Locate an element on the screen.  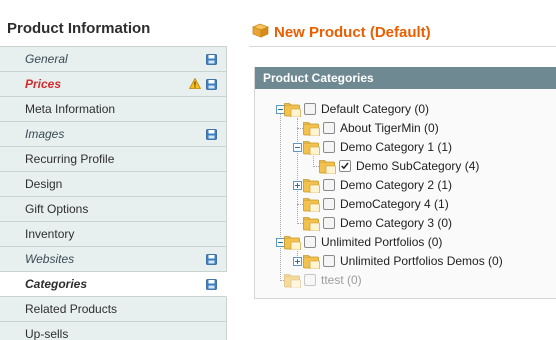
category-label: ttest (0) is located at coordinates (341, 280).